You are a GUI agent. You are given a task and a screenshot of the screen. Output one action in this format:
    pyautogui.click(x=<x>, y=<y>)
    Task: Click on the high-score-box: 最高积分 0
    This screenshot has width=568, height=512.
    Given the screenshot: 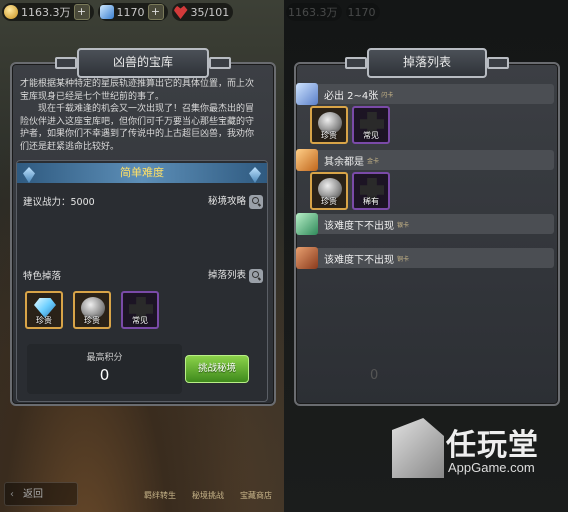 What is the action you would take?
    pyautogui.click(x=104, y=369)
    